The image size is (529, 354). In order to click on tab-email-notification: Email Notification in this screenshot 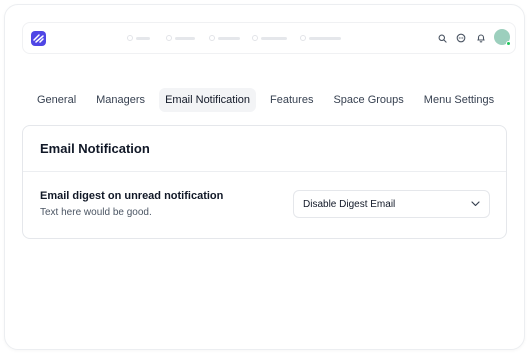, I will do `click(208, 100)`.